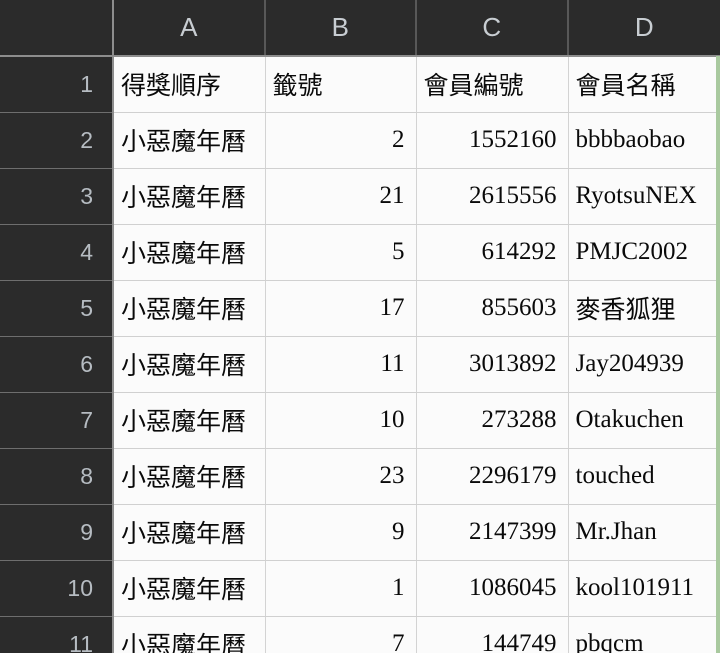 The height and width of the screenshot is (653, 720). I want to click on cell-b4: 5, so click(341, 252).